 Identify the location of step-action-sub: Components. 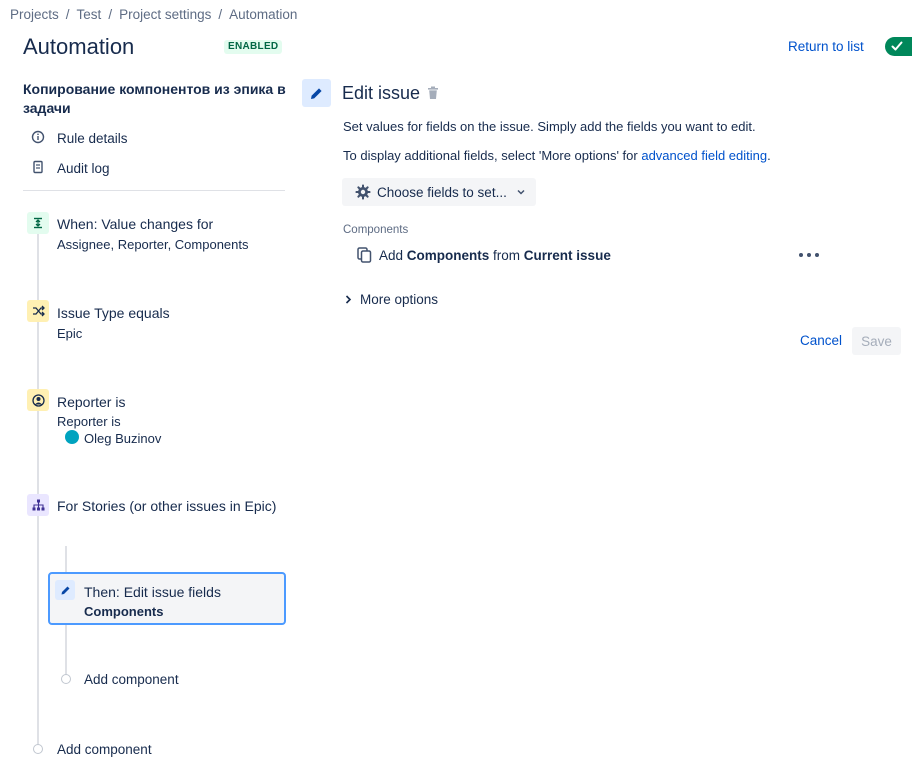
(124, 611).